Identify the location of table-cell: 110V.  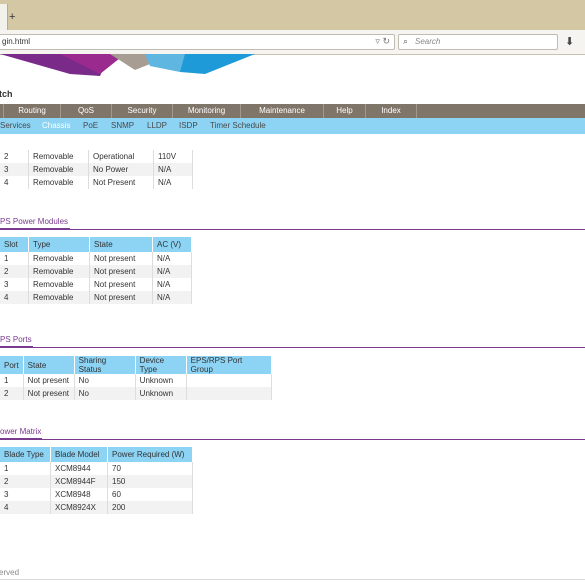
(173, 156).